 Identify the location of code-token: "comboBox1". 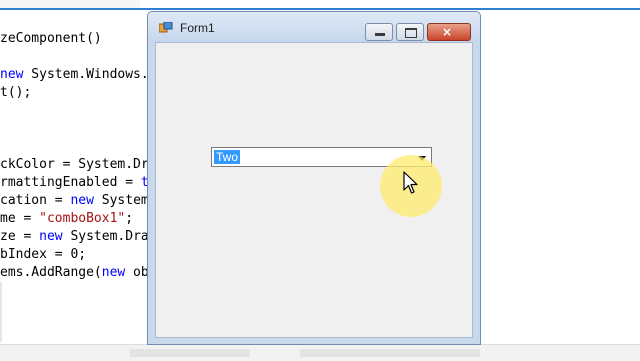
(82, 218).